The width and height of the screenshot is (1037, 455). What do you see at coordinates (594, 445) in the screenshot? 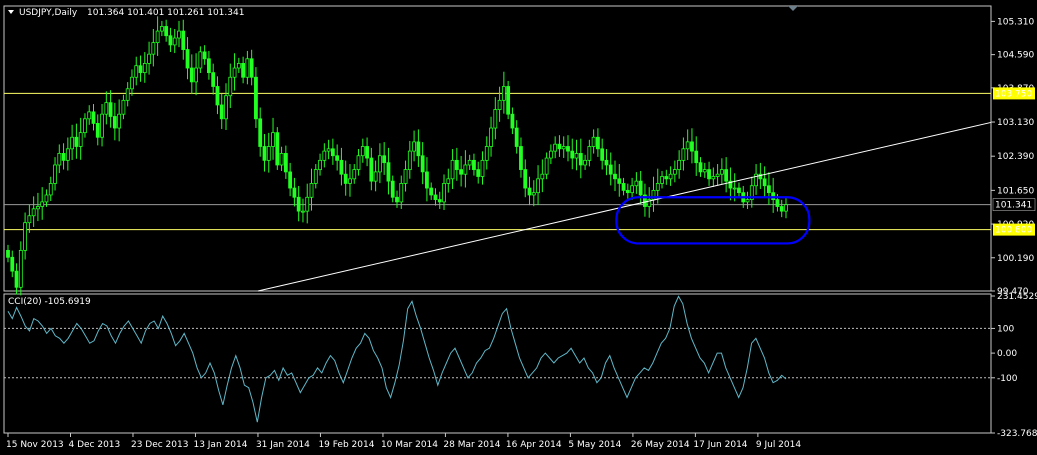
I see `date-tick-label: 5 May 2014` at bounding box center [594, 445].